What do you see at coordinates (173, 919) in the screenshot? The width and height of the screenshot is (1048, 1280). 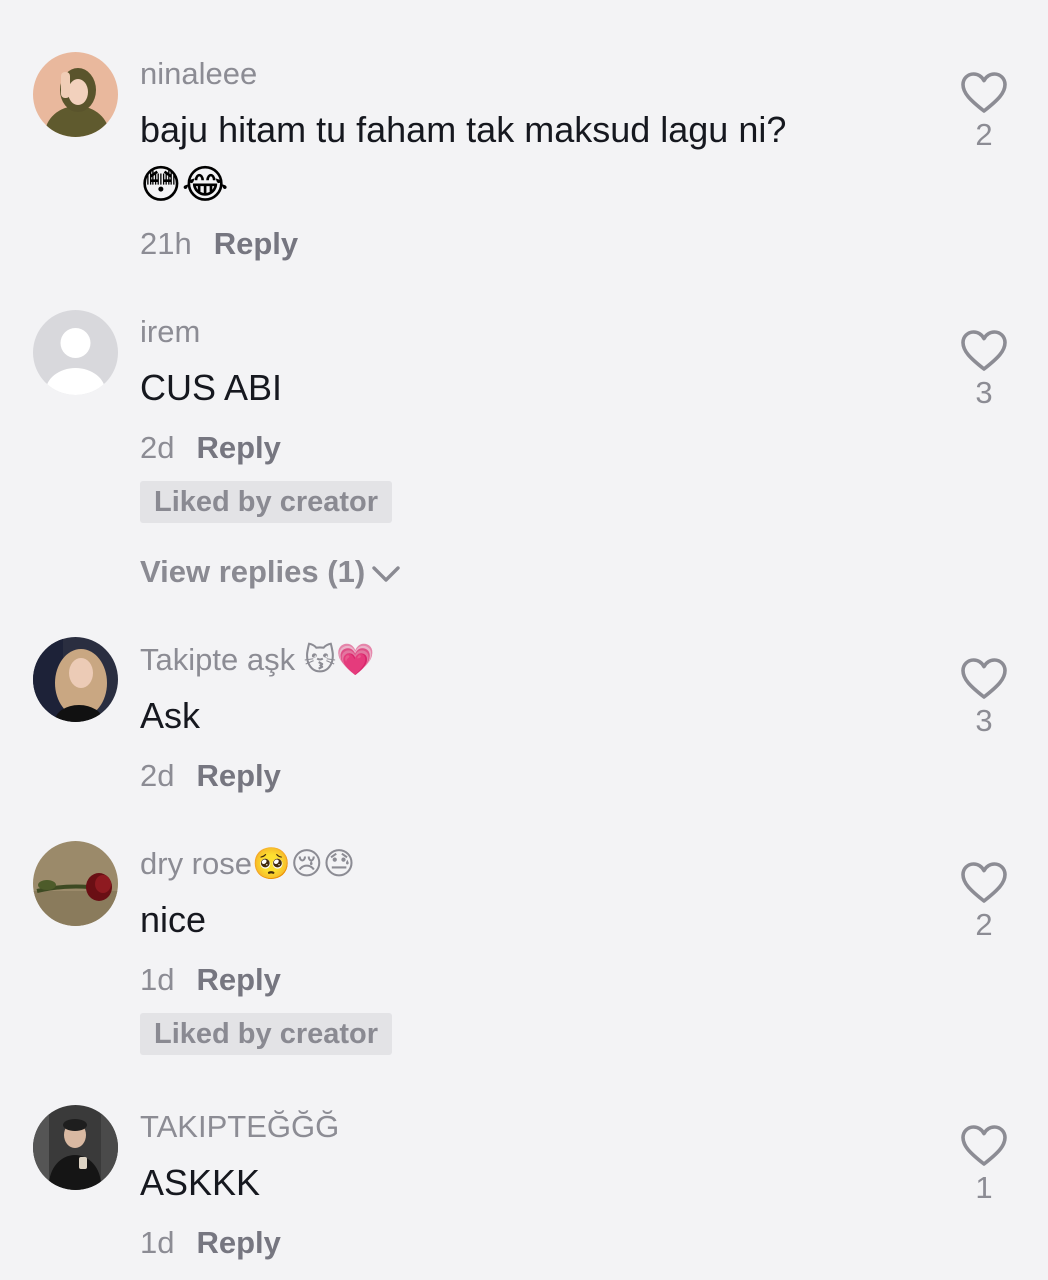 I see `comment-text: nice` at bounding box center [173, 919].